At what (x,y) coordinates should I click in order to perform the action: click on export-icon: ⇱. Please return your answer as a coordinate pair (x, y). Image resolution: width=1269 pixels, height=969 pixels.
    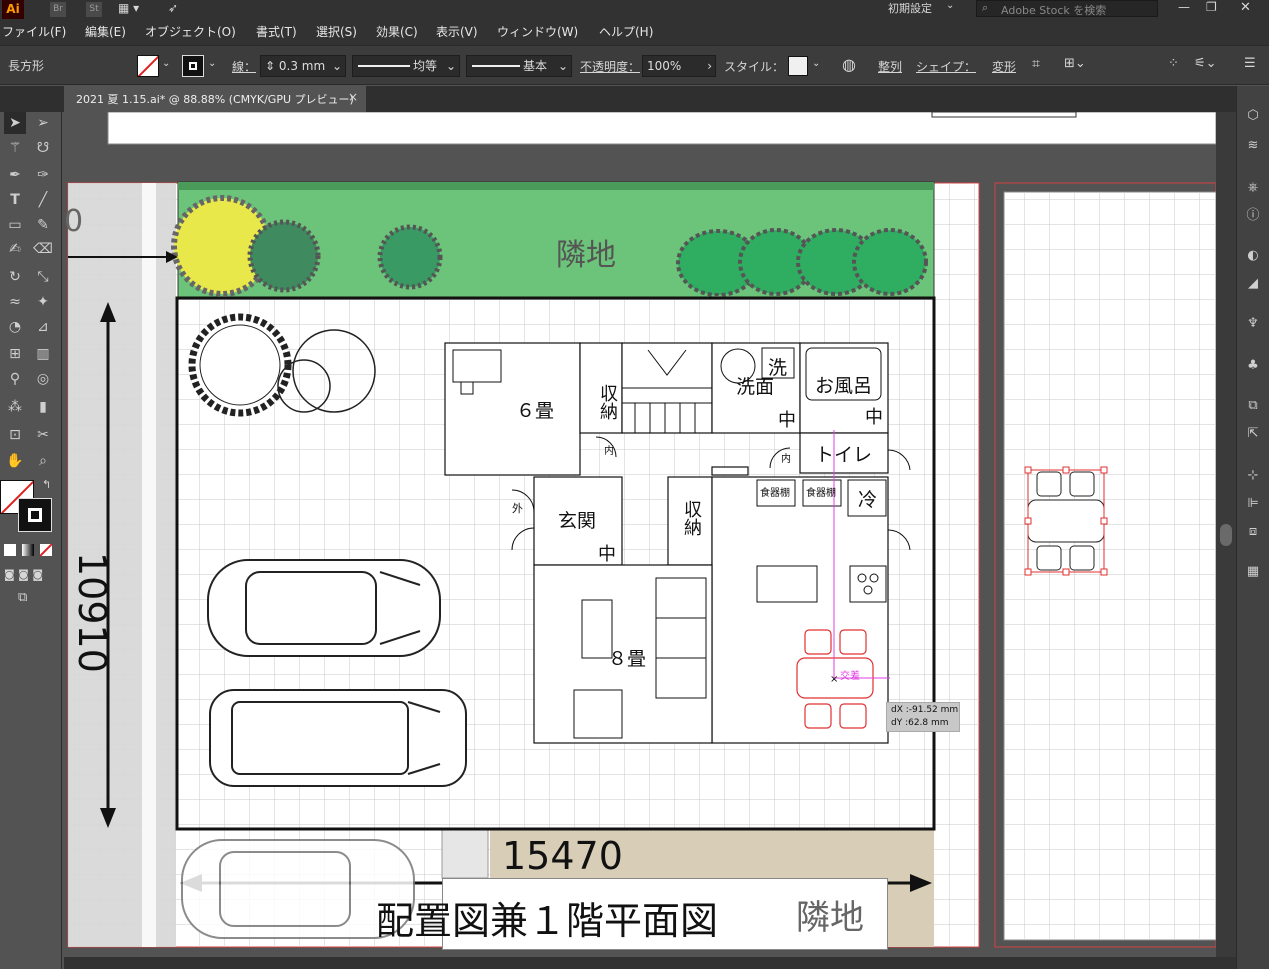
    Looking at the image, I should click on (1253, 434).